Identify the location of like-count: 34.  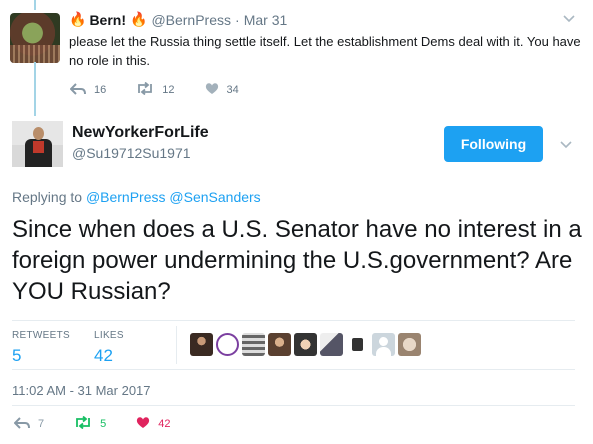
(232, 90).